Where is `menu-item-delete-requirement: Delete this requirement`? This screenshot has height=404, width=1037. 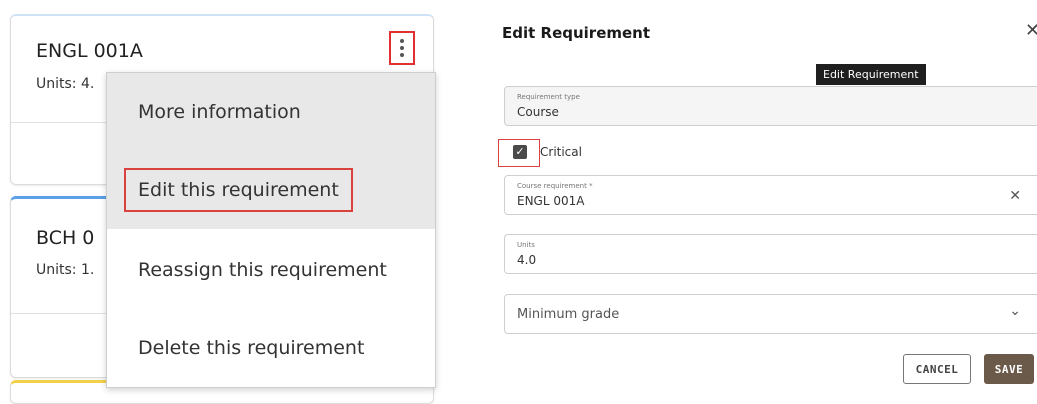 menu-item-delete-requirement: Delete this requirement is located at coordinates (271, 348).